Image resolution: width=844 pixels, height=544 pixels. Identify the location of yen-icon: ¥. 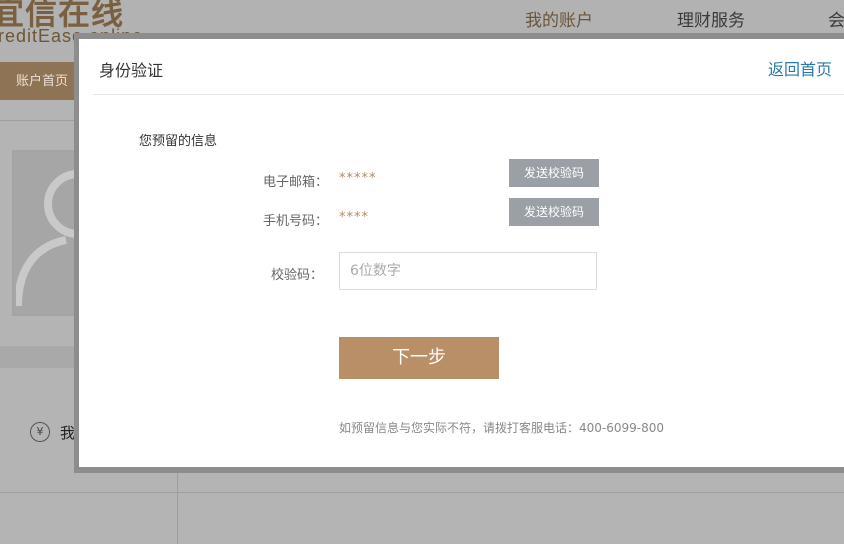
(40, 432).